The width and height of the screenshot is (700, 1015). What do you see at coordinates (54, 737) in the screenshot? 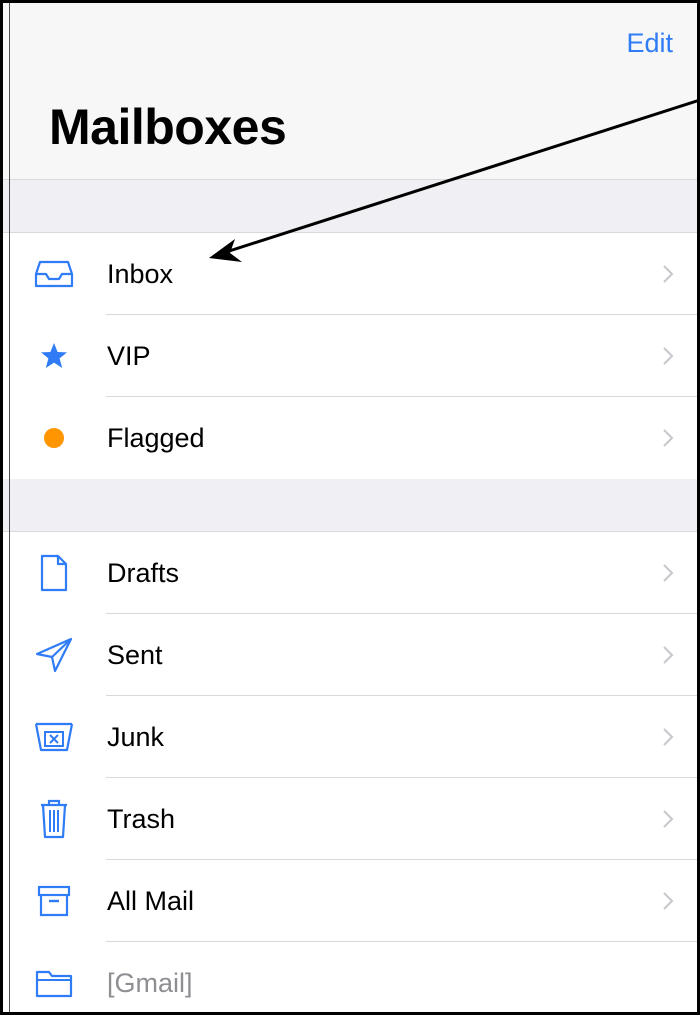
I see `junk-box-icon` at bounding box center [54, 737].